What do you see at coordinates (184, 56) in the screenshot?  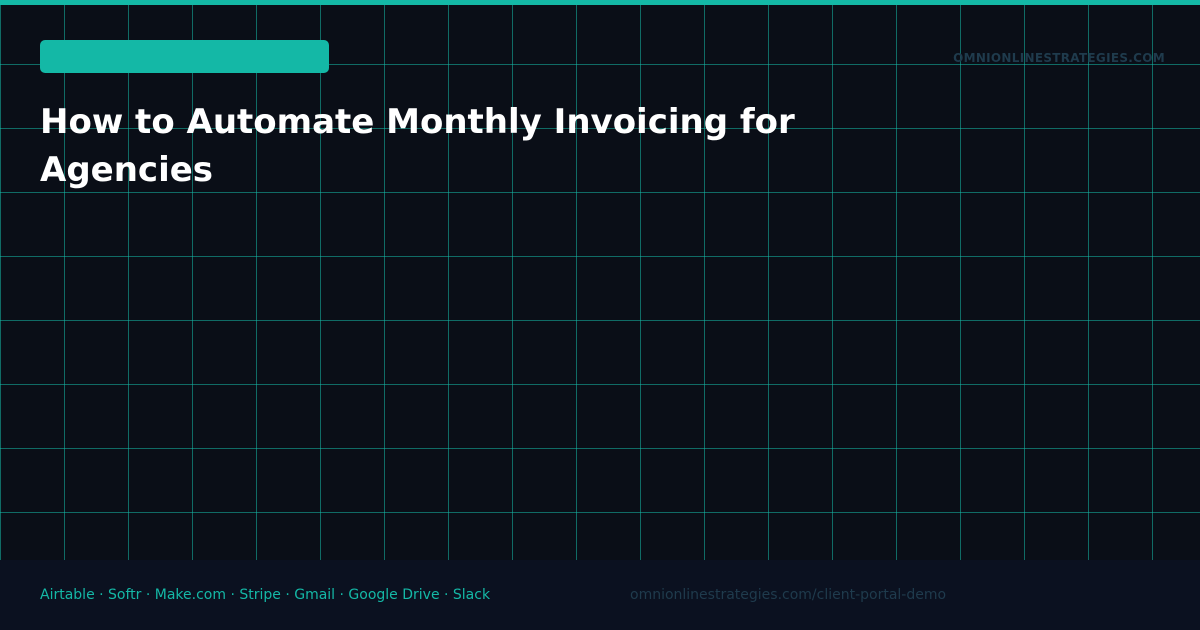 I see `category-pill` at bounding box center [184, 56].